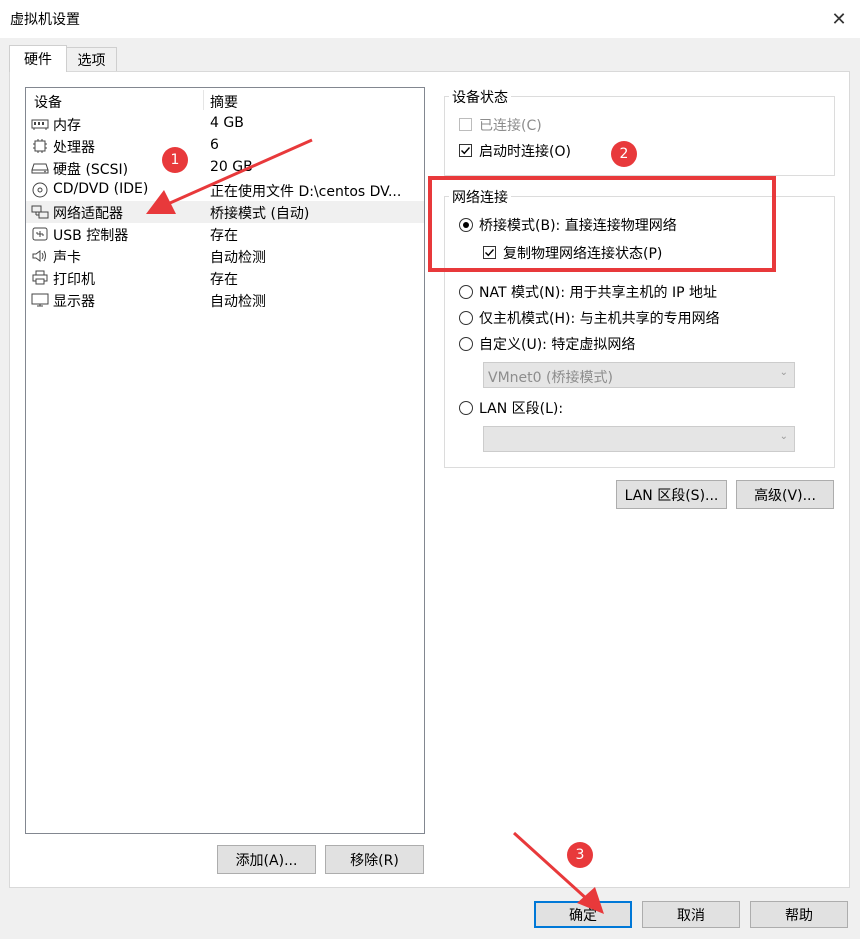 The width and height of the screenshot is (860, 939). I want to click on tab-hardware: 硬件, so click(38, 58).